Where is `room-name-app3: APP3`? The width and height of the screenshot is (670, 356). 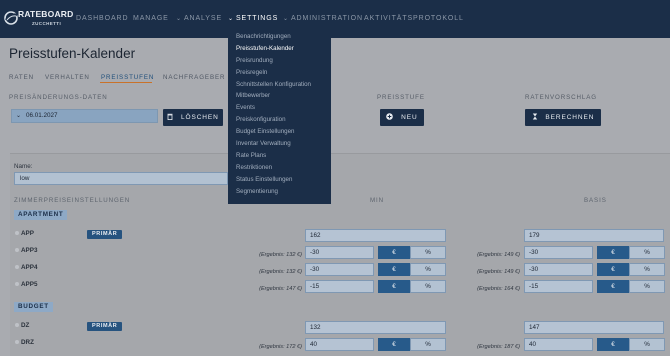
room-name-app3: APP3 is located at coordinates (26, 250).